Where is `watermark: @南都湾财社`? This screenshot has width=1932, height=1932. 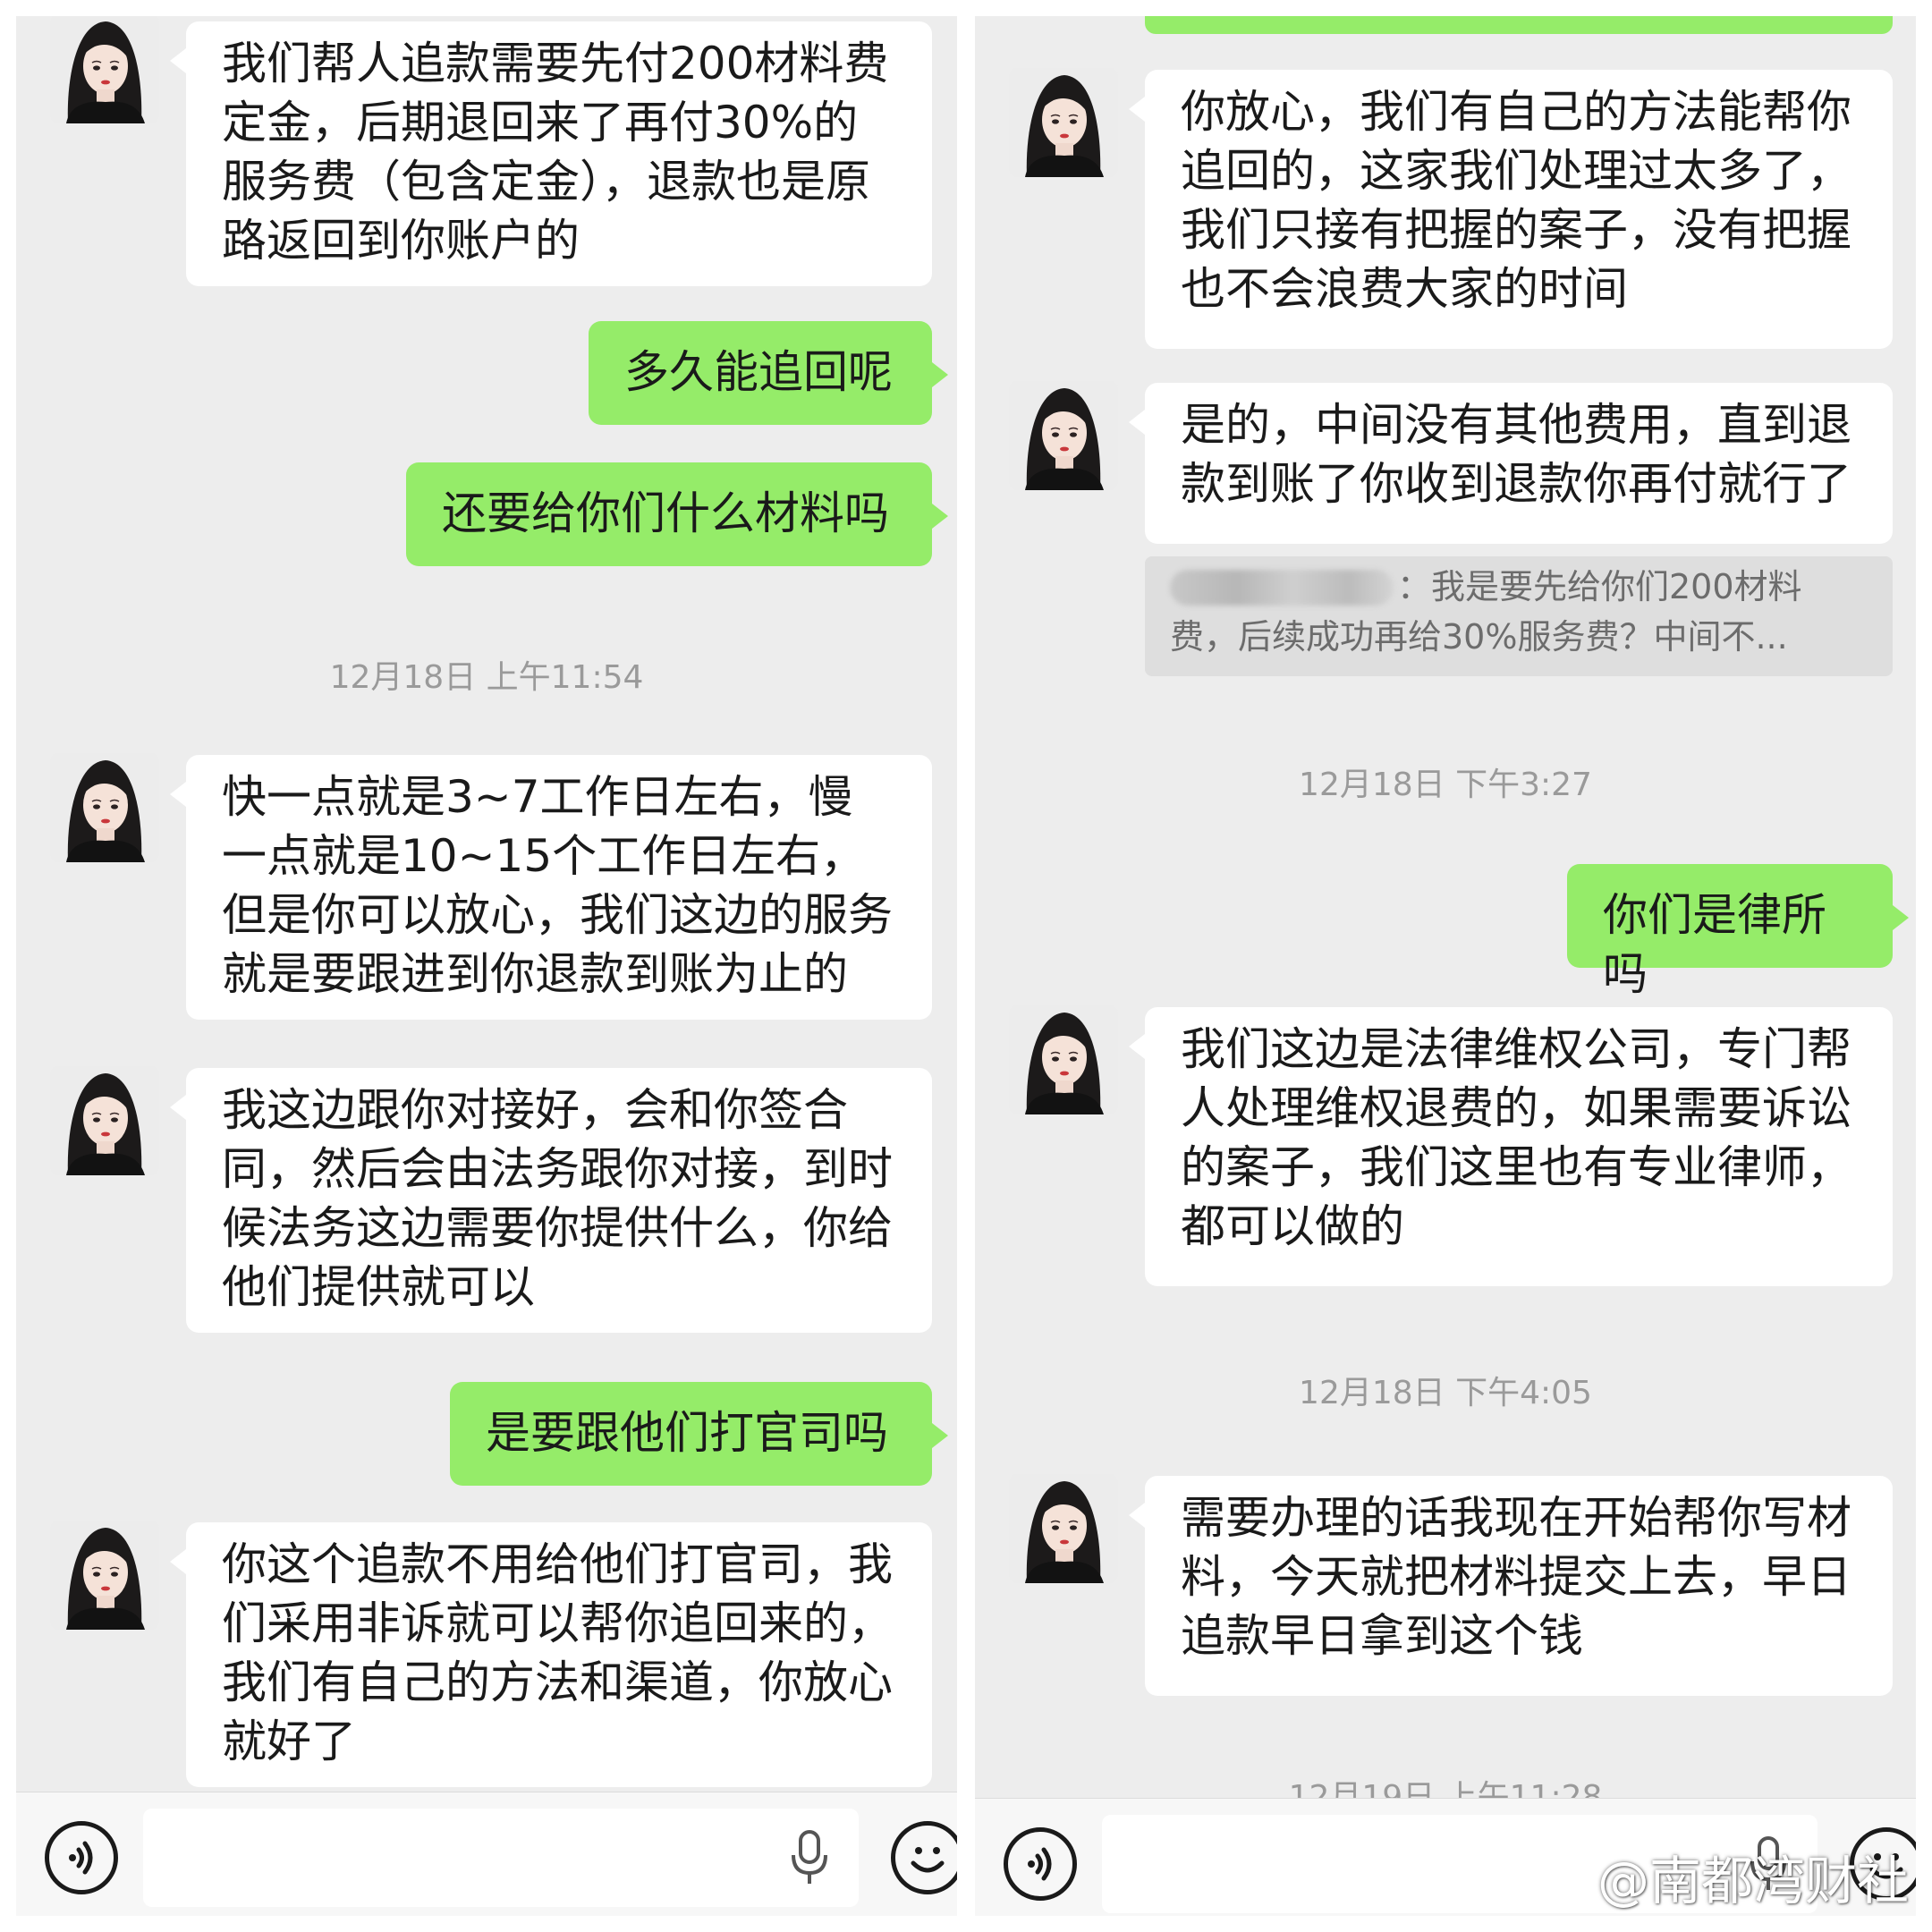
watermark: @南都湾财社 is located at coordinates (1714, 1876).